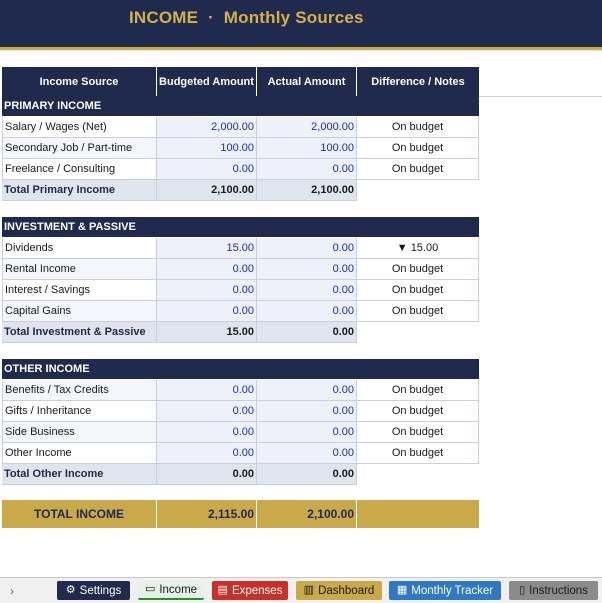 The height and width of the screenshot is (603, 602). Describe the element at coordinates (79, 81) in the screenshot. I see `column-header-income-source: Income Source` at that location.